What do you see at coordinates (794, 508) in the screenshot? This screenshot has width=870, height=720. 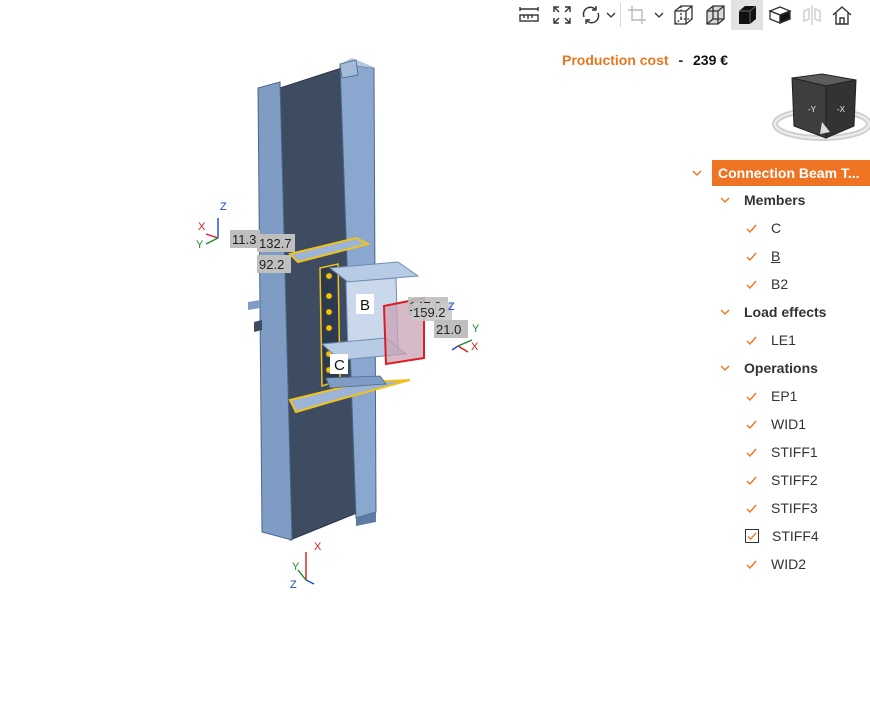 I see `tree-item-label: STIFF3` at bounding box center [794, 508].